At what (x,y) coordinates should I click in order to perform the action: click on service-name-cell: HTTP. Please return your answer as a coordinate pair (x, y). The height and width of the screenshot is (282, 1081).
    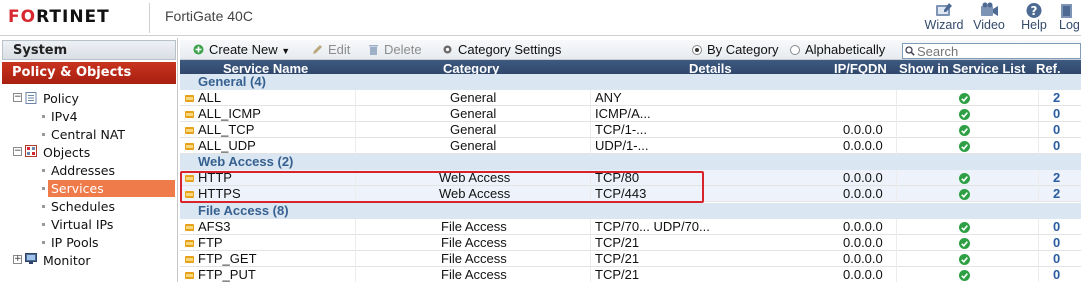
    Looking at the image, I should click on (215, 177).